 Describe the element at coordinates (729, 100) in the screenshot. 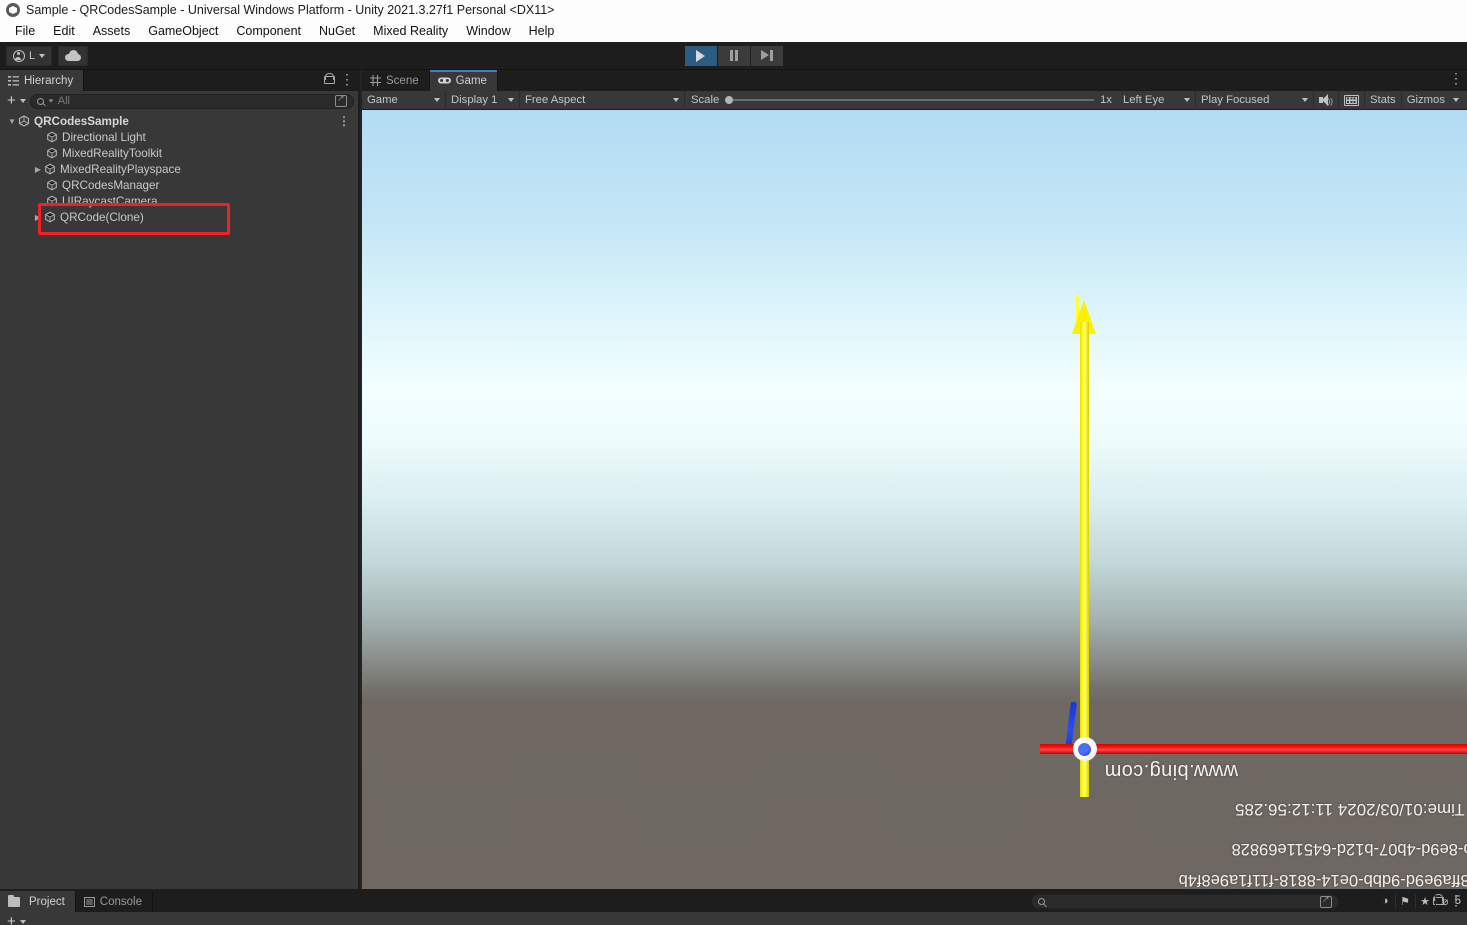

I see `scale-slider-handle` at that location.